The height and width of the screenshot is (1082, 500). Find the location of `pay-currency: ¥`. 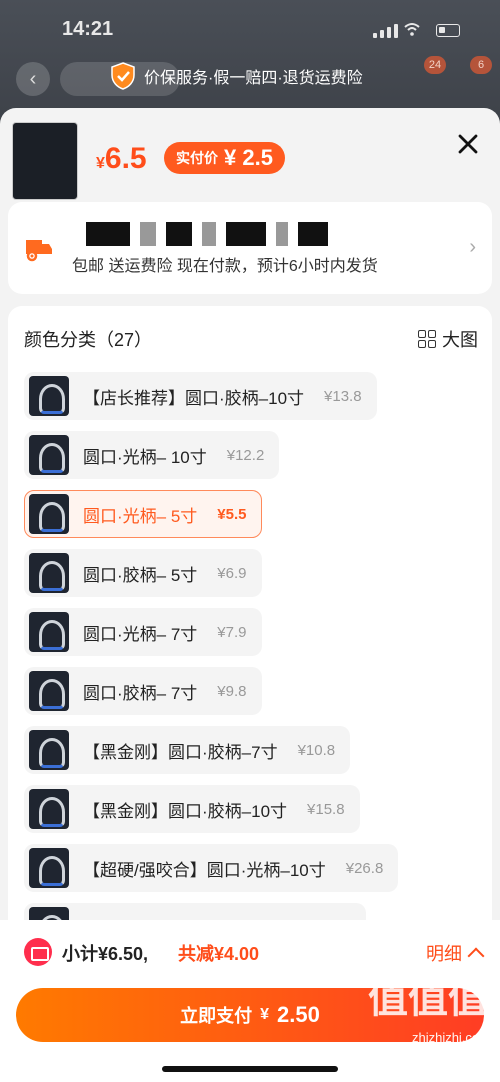

pay-currency: ¥ is located at coordinates (265, 1014).